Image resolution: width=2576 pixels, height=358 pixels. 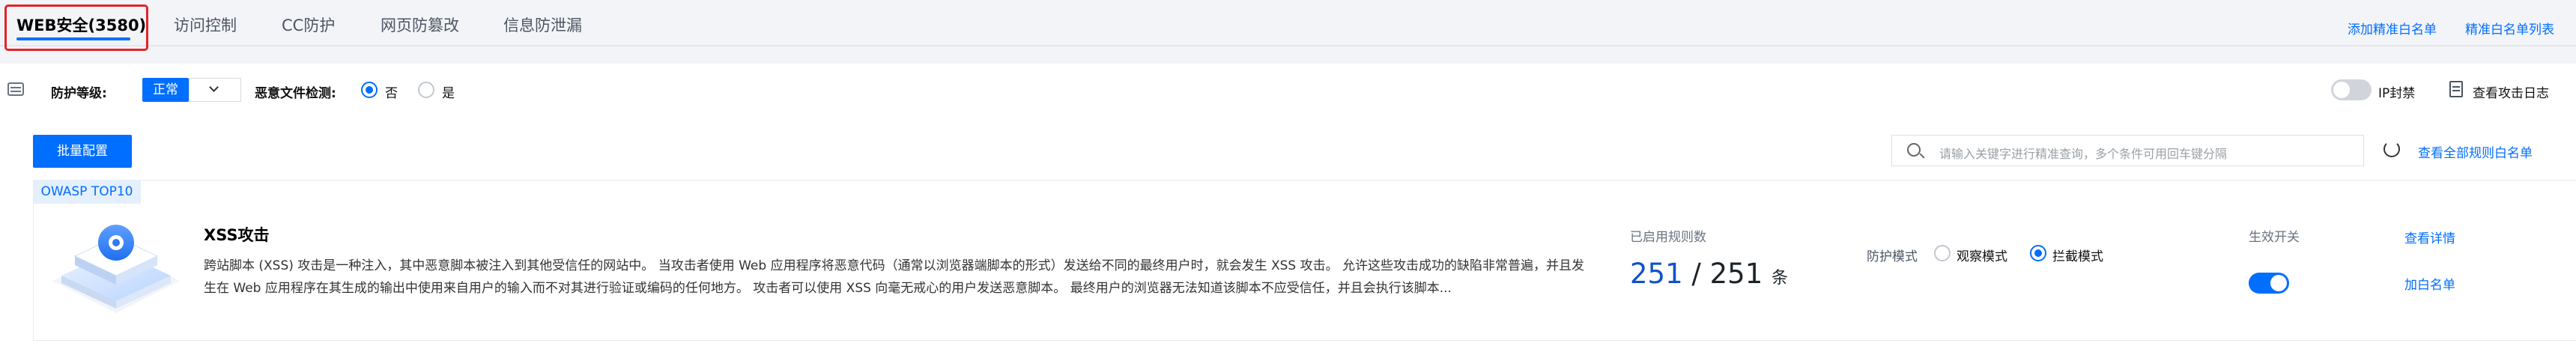 I want to click on view-attack-logs-link: 查看攻击日志, so click(x=2511, y=91).